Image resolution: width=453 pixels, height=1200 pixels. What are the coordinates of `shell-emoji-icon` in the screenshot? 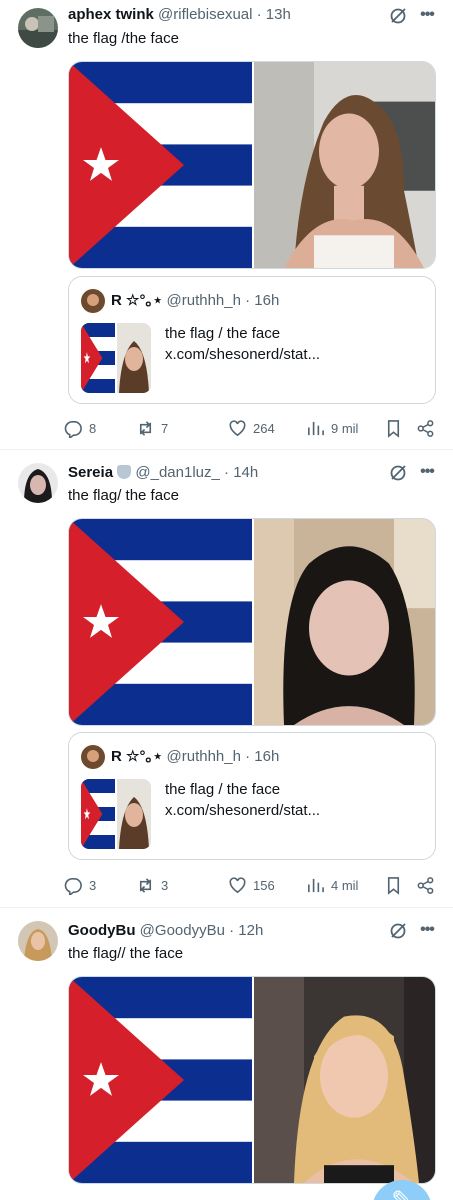 It's located at (124, 472).